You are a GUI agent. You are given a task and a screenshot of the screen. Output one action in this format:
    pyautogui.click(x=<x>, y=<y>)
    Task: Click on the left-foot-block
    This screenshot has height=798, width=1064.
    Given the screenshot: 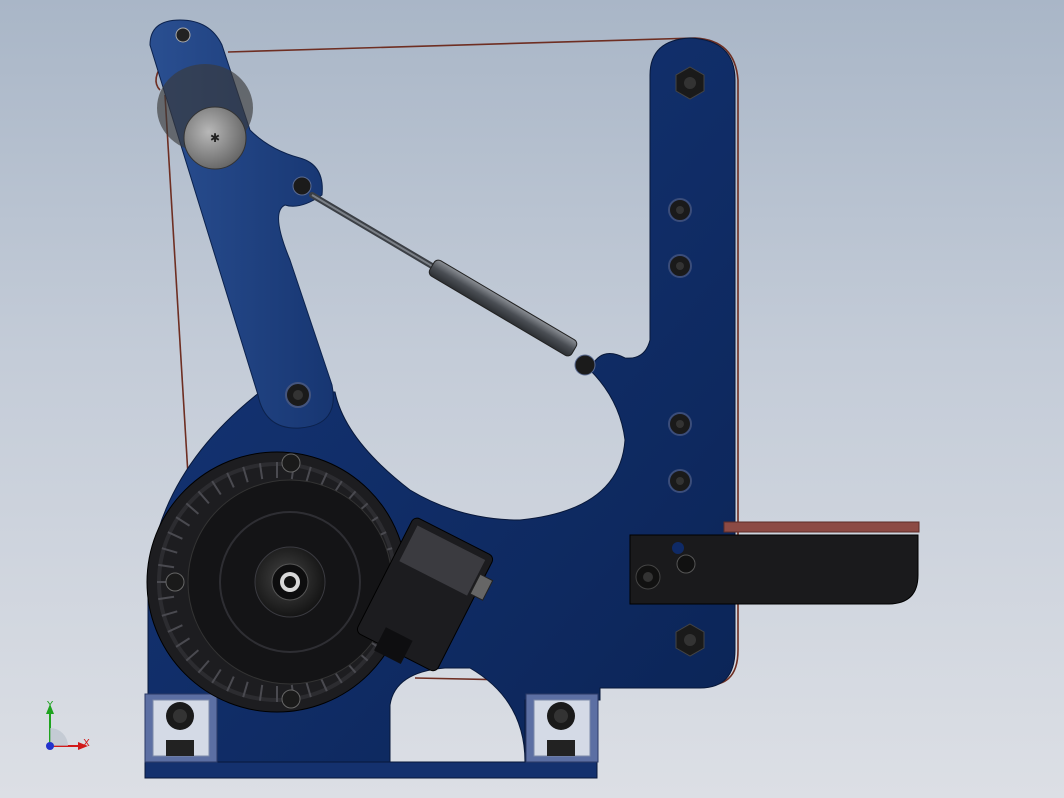 What is the action you would take?
    pyautogui.click(x=181, y=728)
    